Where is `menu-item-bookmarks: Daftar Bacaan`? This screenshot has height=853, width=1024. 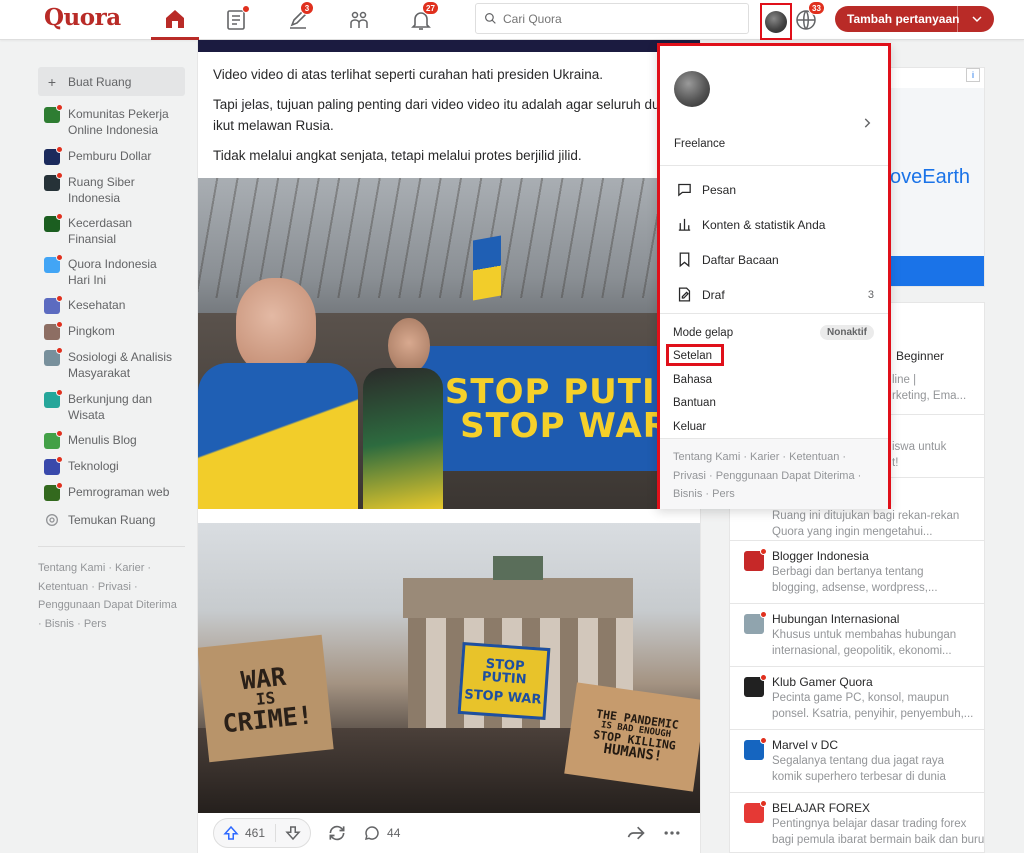 menu-item-bookmarks: Daftar Bacaan is located at coordinates (774, 259).